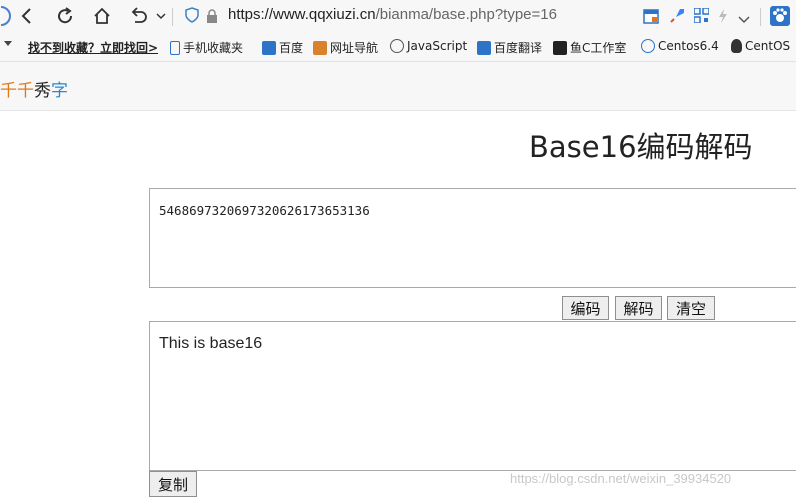  What do you see at coordinates (585, 308) in the screenshot?
I see `encode-button: 编码` at bounding box center [585, 308].